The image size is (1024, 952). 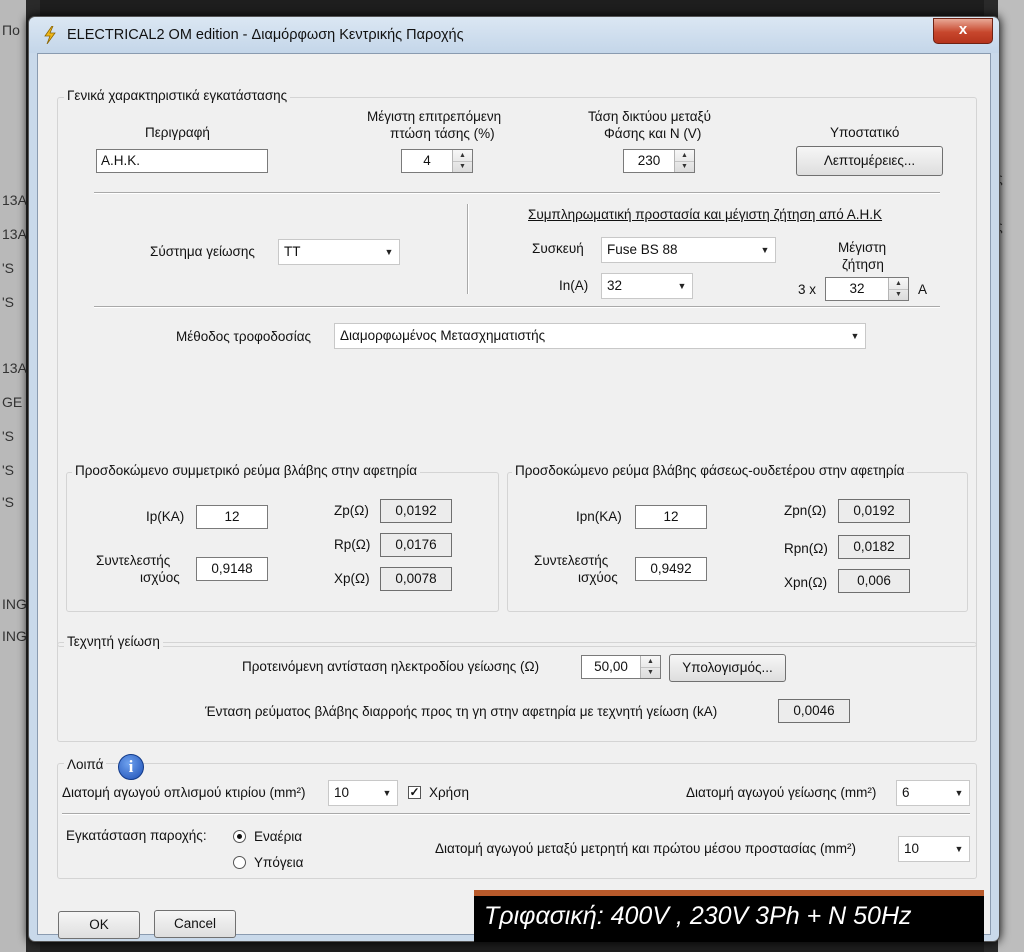 I want to click on rpn-label: Rpn(Ω), so click(x=806, y=548).